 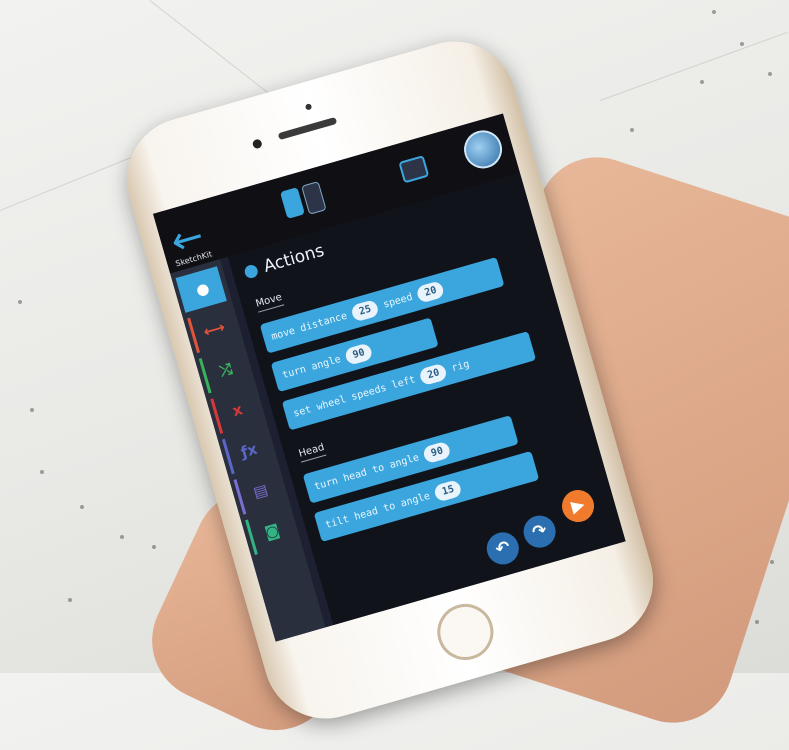 What do you see at coordinates (314, 198) in the screenshot?
I see `text-view-icon` at bounding box center [314, 198].